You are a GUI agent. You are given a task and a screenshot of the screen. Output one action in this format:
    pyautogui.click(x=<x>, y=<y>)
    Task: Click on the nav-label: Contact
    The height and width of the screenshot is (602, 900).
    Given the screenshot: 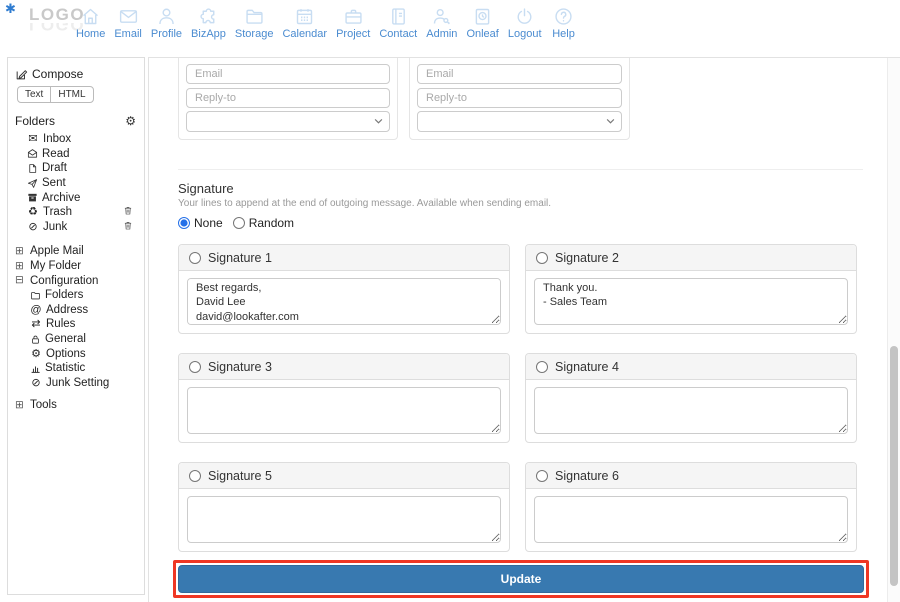 What is the action you would take?
    pyautogui.click(x=398, y=34)
    